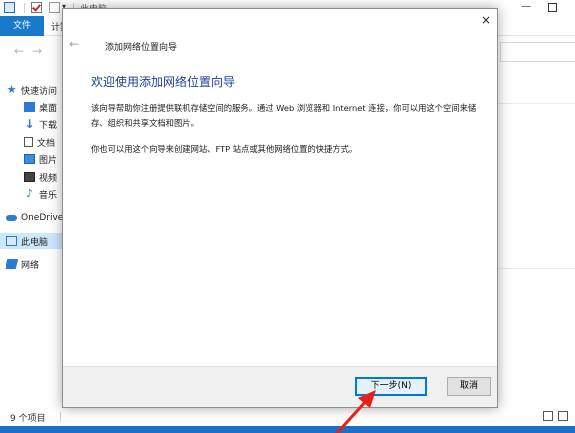 This screenshot has height=433, width=575. I want to click on search-input, so click(537, 52).